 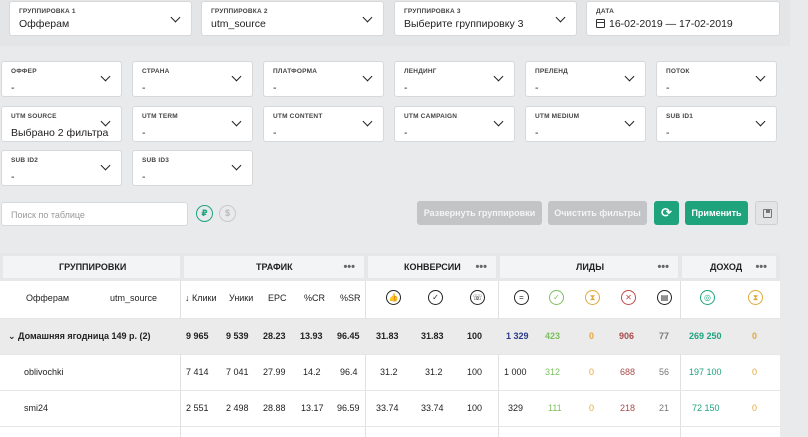 I want to click on check-icon: ✓, so click(x=556, y=297).